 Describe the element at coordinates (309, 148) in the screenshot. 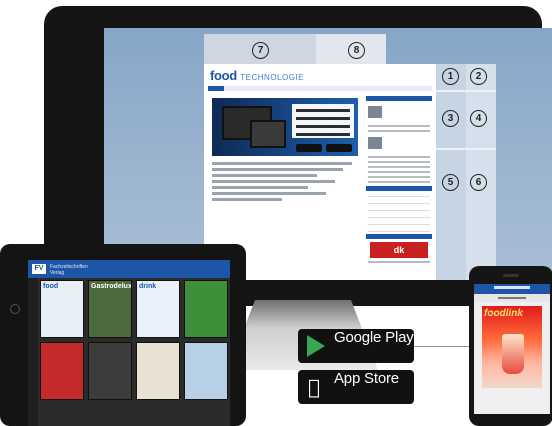

I see `hero-app-store-badge` at that location.